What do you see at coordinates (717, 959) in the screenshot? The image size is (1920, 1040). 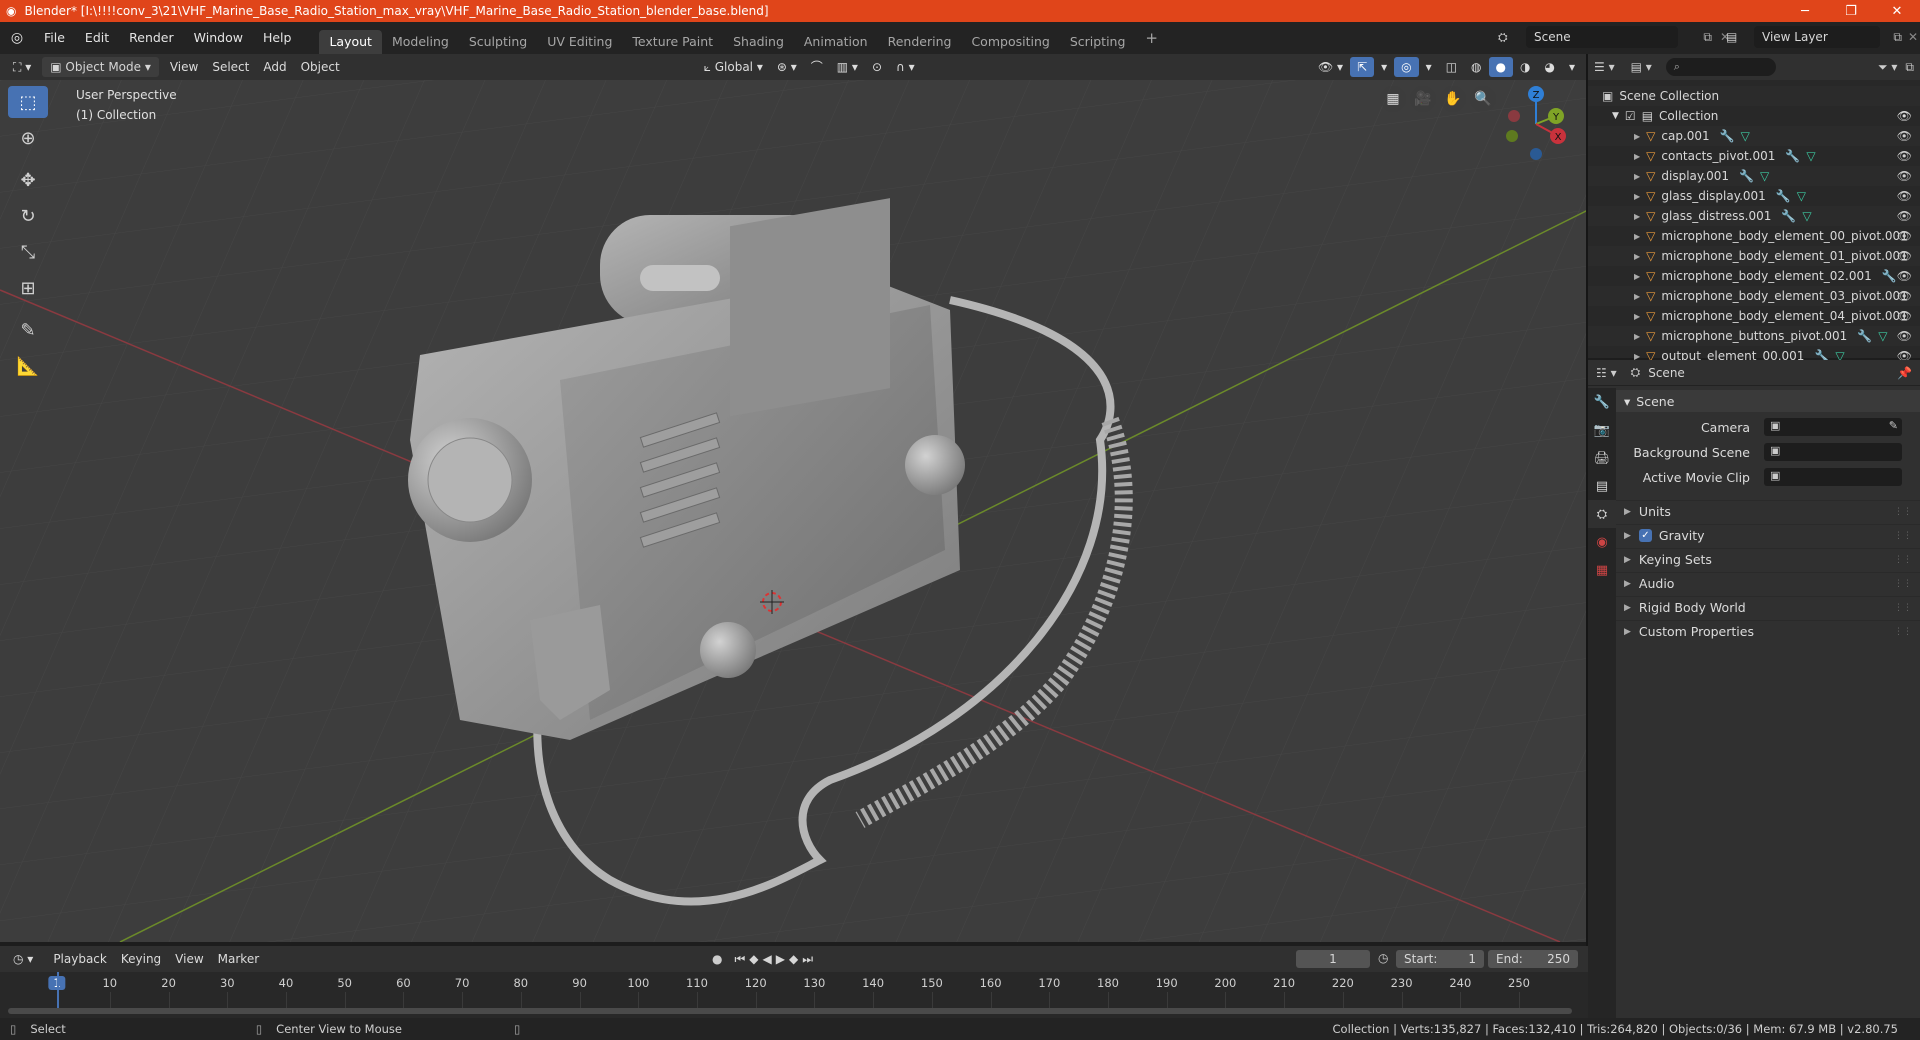 I see `auto-keying-icon: ●` at bounding box center [717, 959].